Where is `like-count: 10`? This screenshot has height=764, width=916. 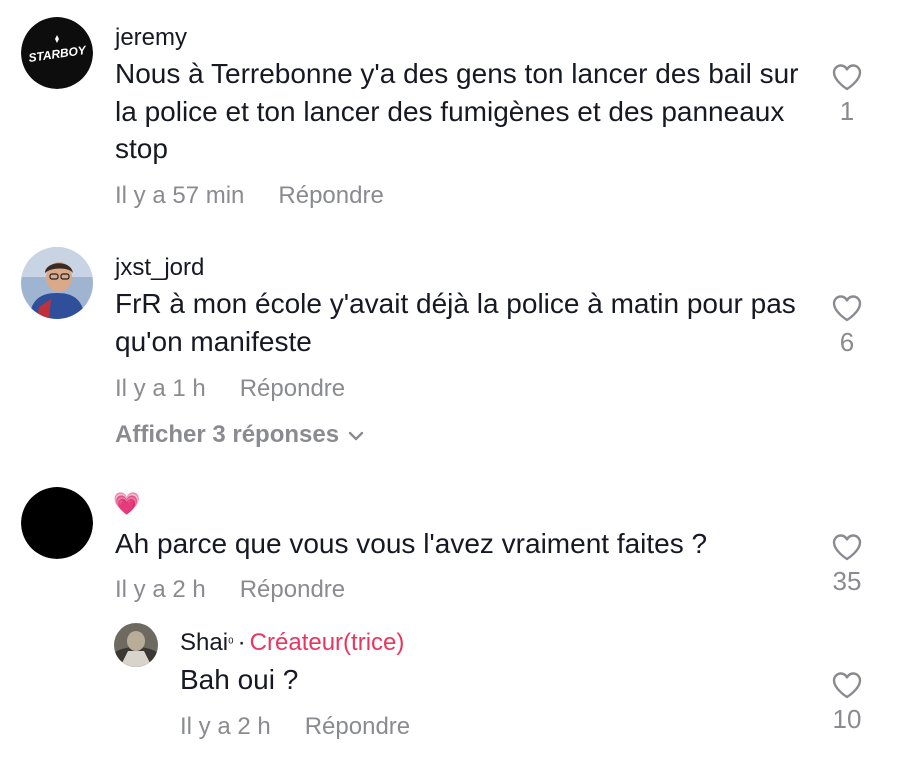 like-count: 10 is located at coordinates (847, 719).